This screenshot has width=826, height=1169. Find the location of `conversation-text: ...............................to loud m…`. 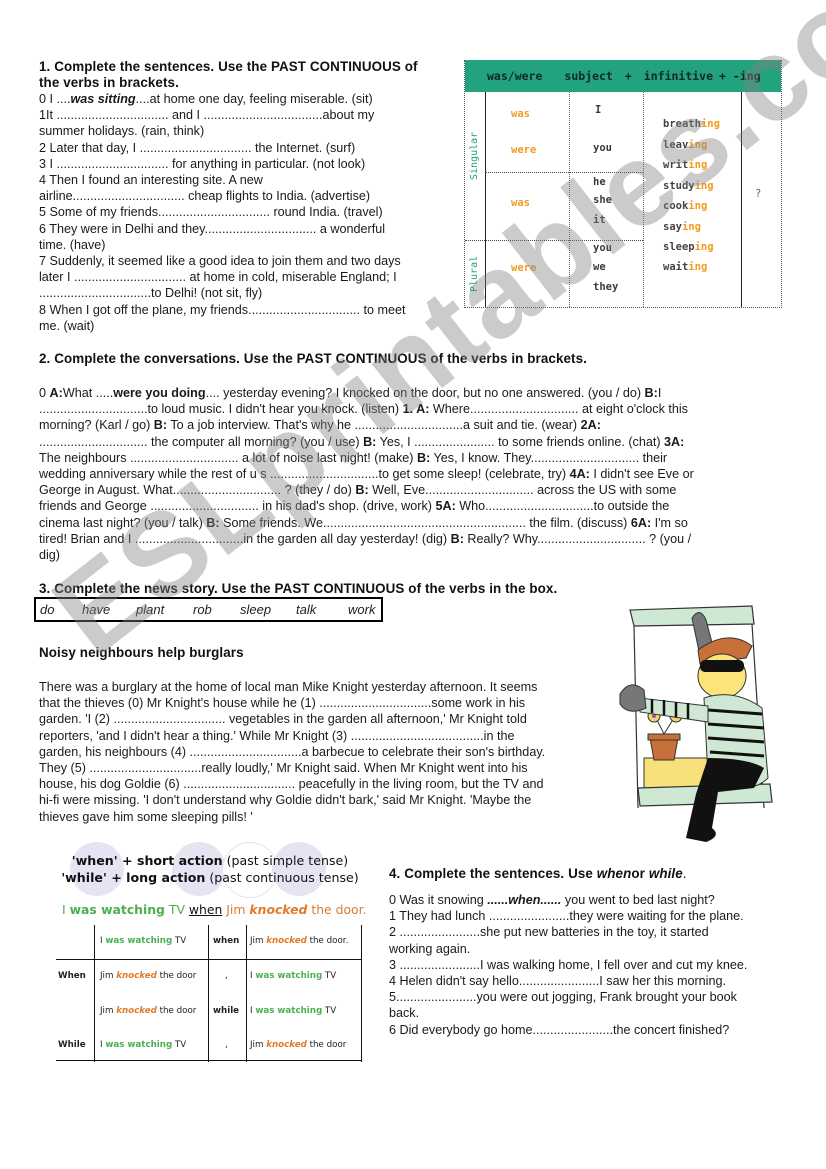

conversation-text: ...............................to loud m… is located at coordinates (221, 409).